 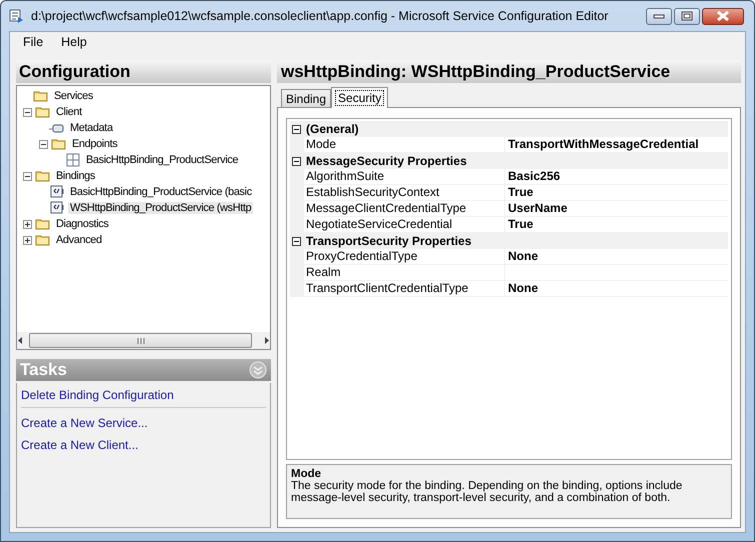 I want to click on minimize-button, so click(x=659, y=16).